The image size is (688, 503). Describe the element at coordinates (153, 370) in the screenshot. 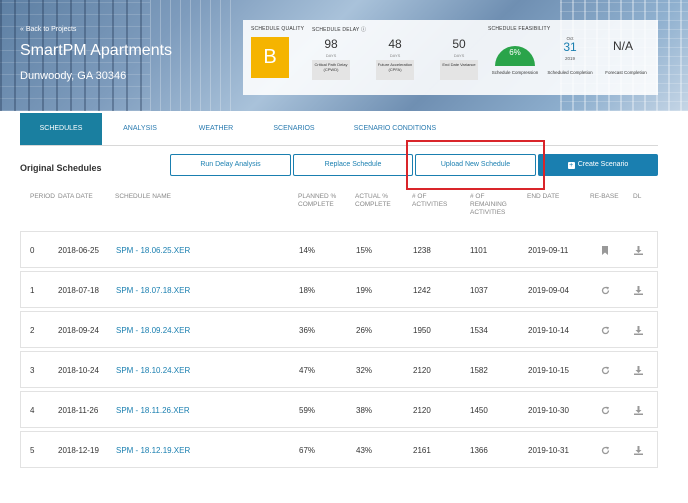

I see `schedule-name-link: SPM - 18.10.24.XER` at that location.